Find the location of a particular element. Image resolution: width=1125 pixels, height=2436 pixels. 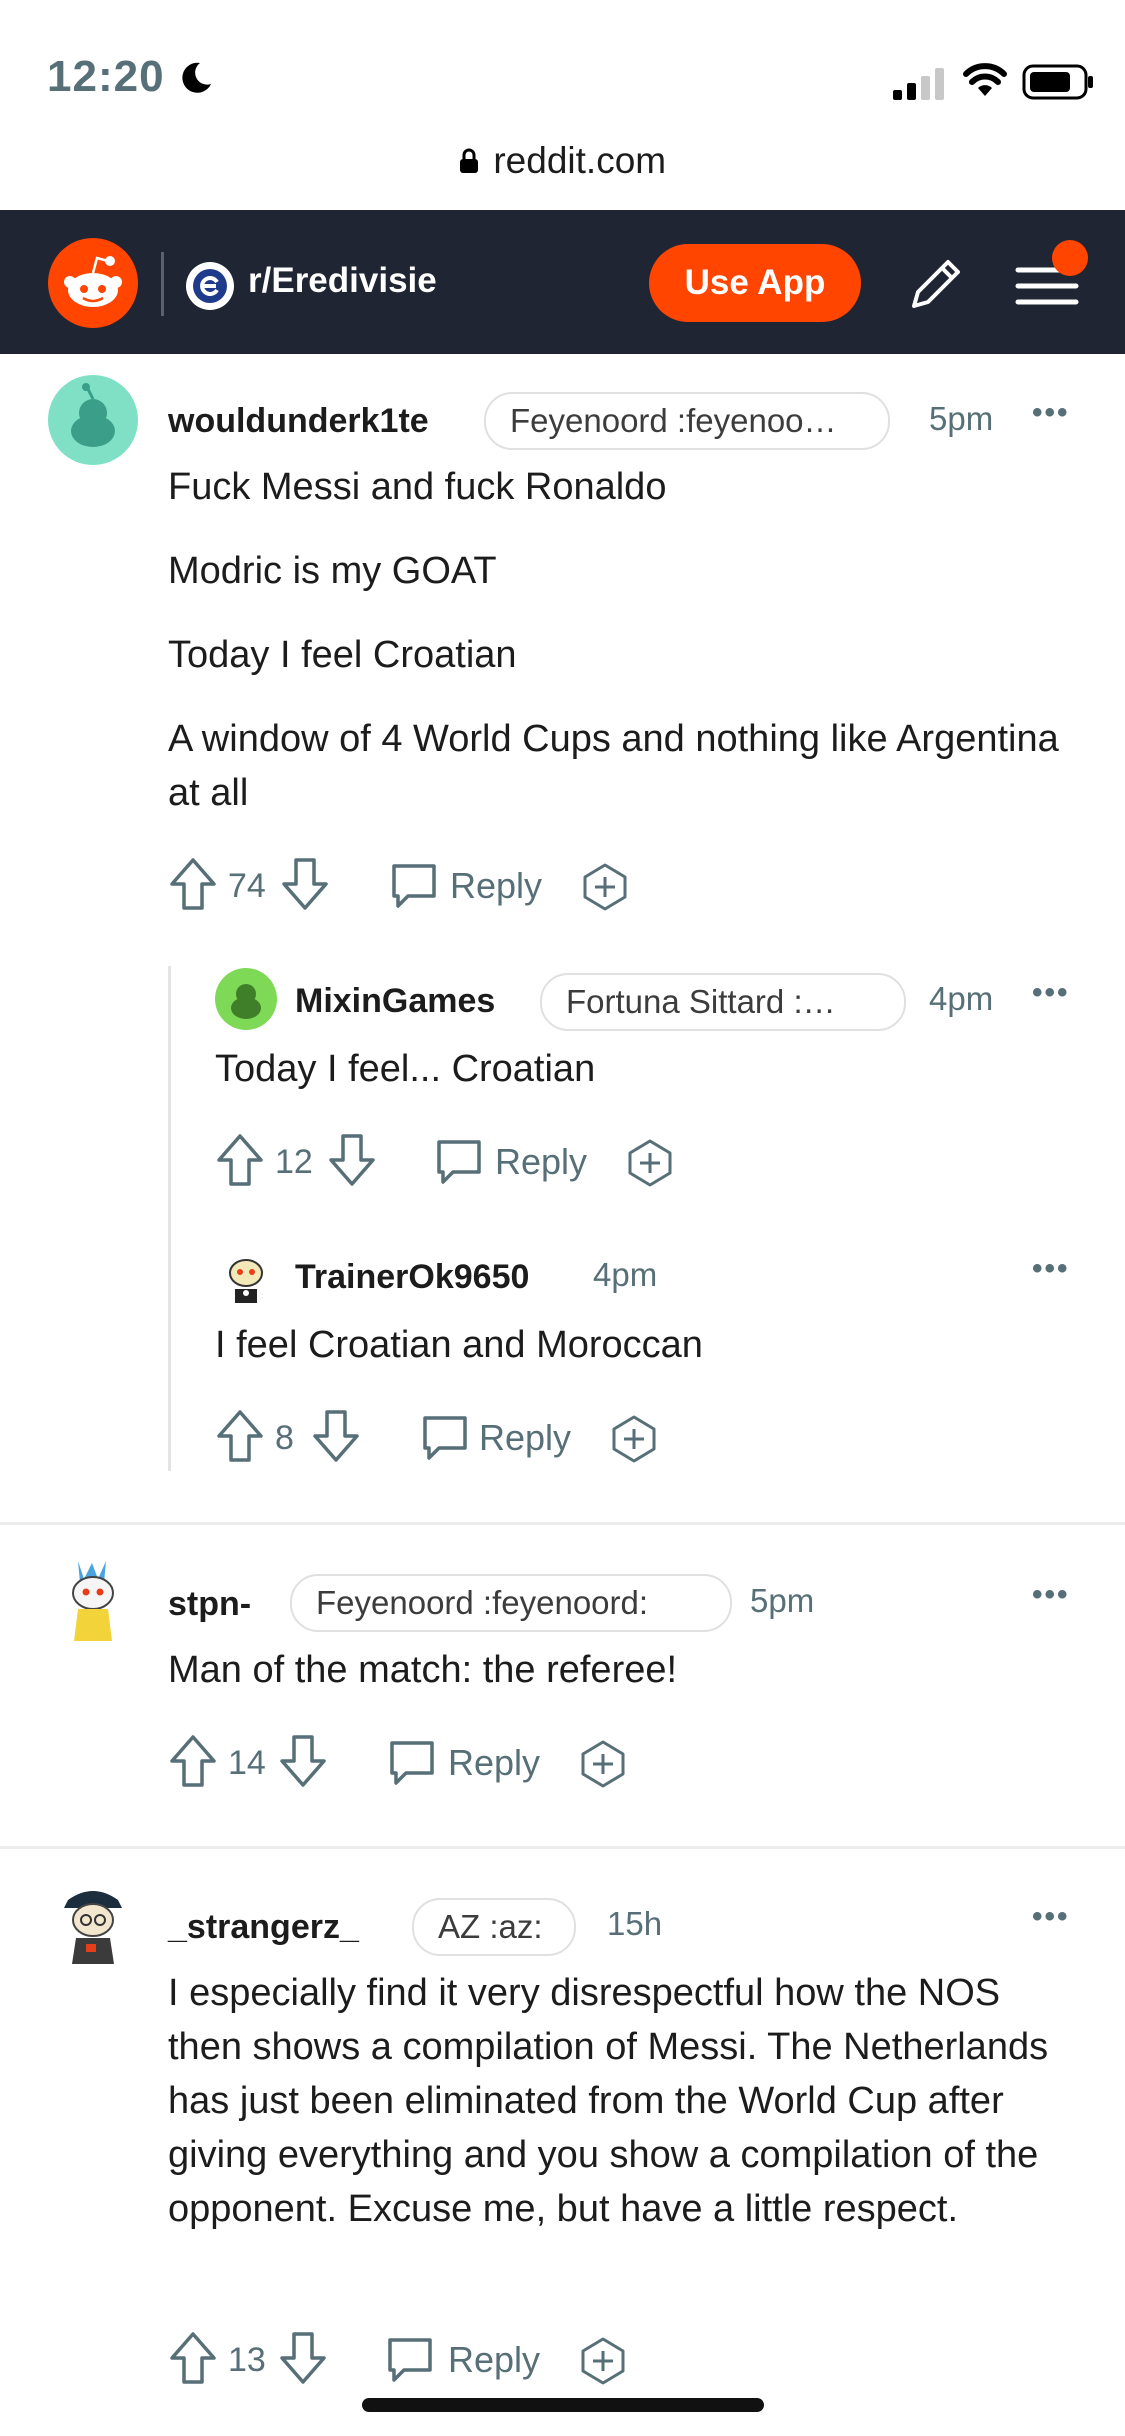

comment-actions: 12 Reply is located at coordinates (455, 1162).